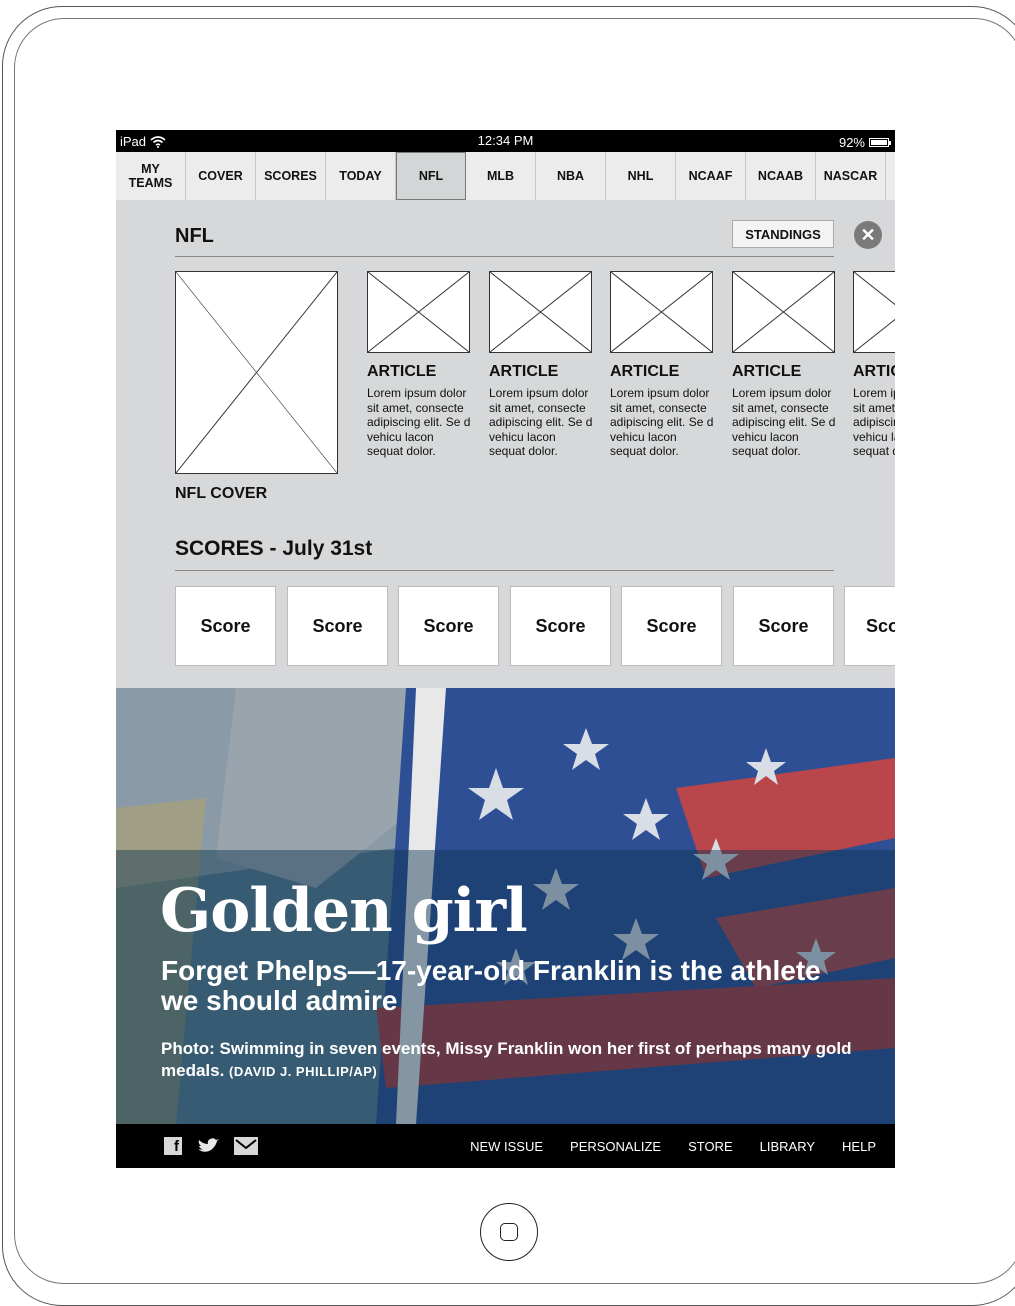  I want to click on nav-store: STORE, so click(710, 1146).